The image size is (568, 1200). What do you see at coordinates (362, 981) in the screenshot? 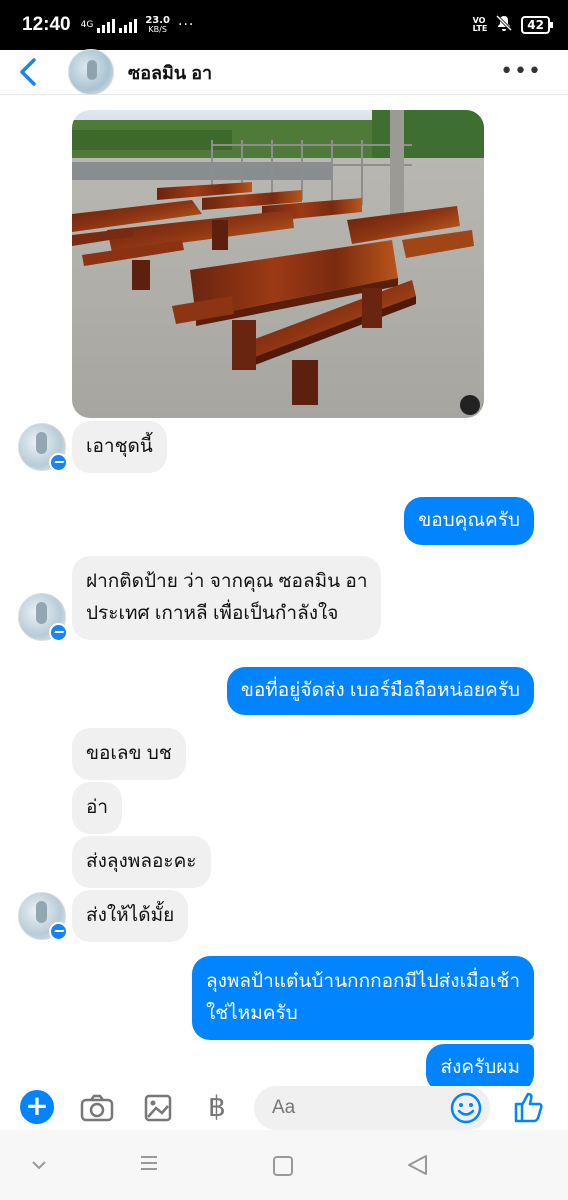
I see `message-line: ลุงพลป้าแต๋นบ้านกกกอกมีไปส่งเมื่อเช้า` at bounding box center [362, 981].